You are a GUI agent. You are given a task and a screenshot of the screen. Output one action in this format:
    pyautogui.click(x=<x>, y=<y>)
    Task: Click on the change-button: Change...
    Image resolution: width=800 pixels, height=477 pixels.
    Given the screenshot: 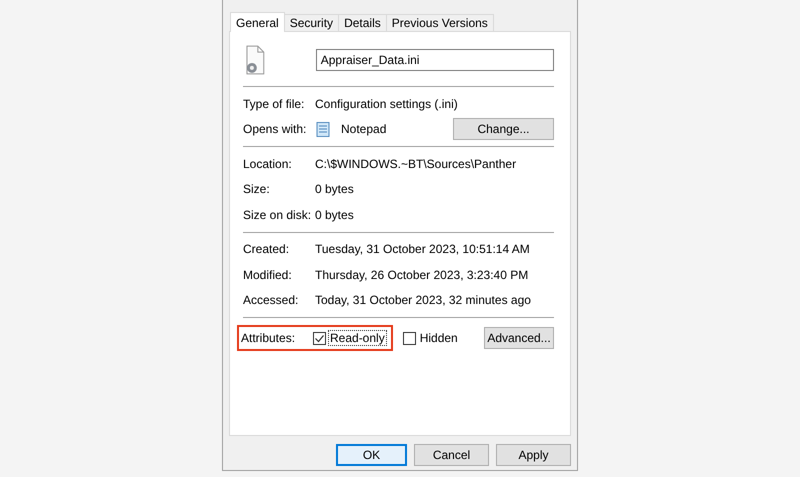 What is the action you would take?
    pyautogui.click(x=503, y=129)
    